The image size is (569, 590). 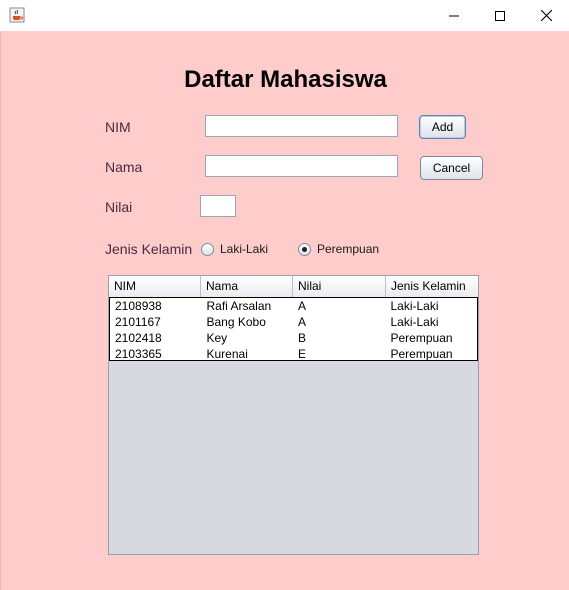 I want to click on radio-selected-dot, so click(x=304, y=249).